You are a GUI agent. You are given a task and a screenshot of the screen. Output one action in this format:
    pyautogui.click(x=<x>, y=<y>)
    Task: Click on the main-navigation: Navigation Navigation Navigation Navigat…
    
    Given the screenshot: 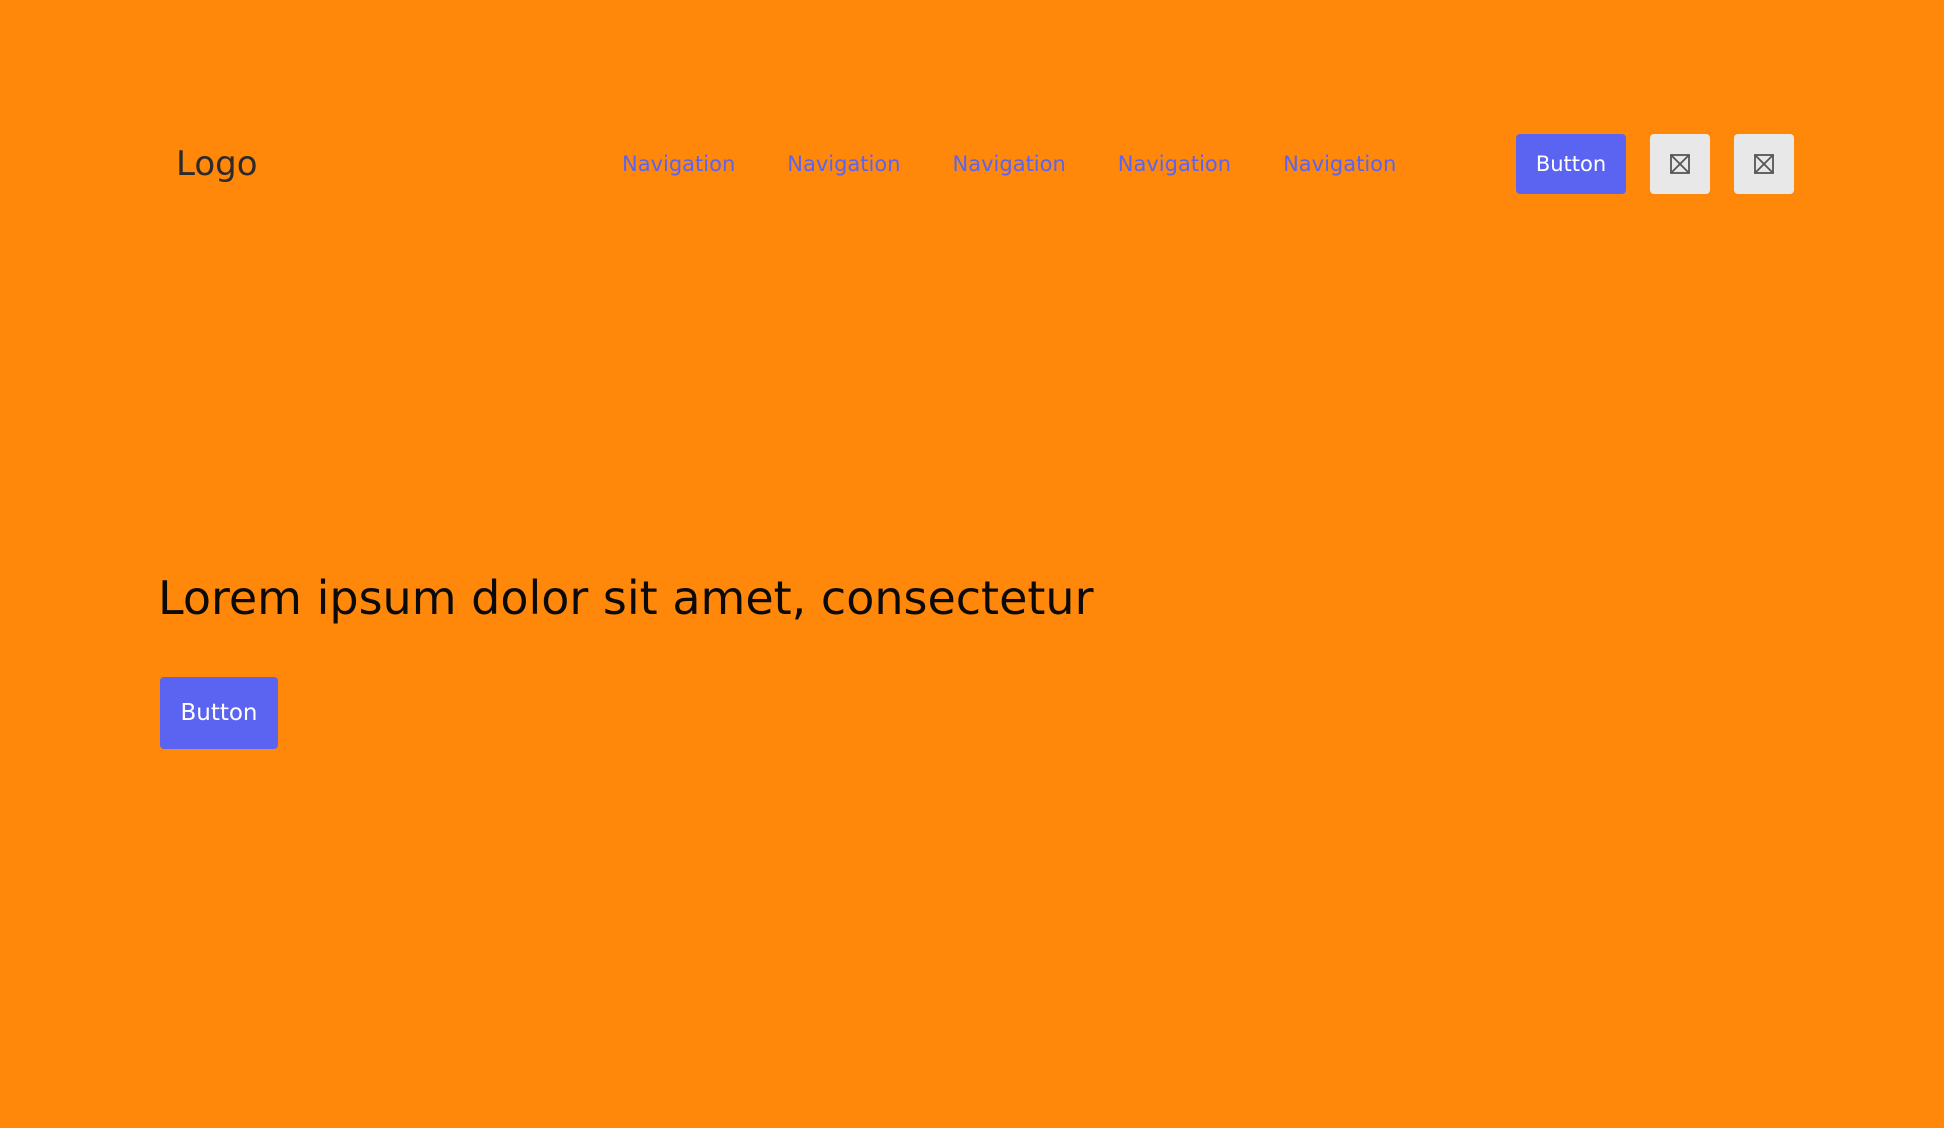 What is the action you would take?
    pyautogui.click(x=1009, y=164)
    